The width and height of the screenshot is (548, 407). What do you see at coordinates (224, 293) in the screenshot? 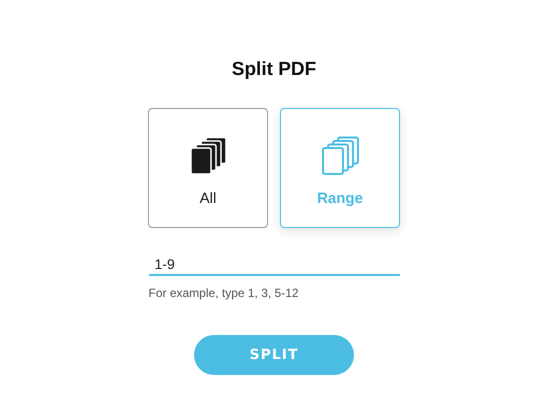
I see `hint-text: For example, type 1, 3, 5-12` at bounding box center [224, 293].